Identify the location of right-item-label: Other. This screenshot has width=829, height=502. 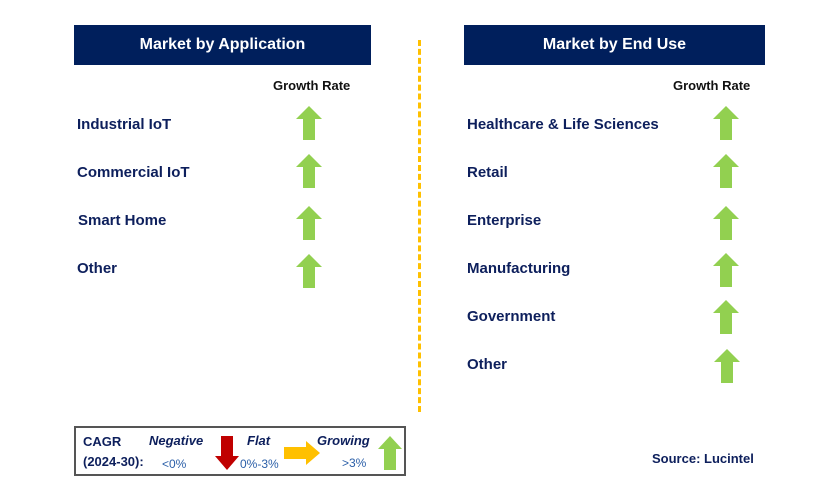
(487, 364).